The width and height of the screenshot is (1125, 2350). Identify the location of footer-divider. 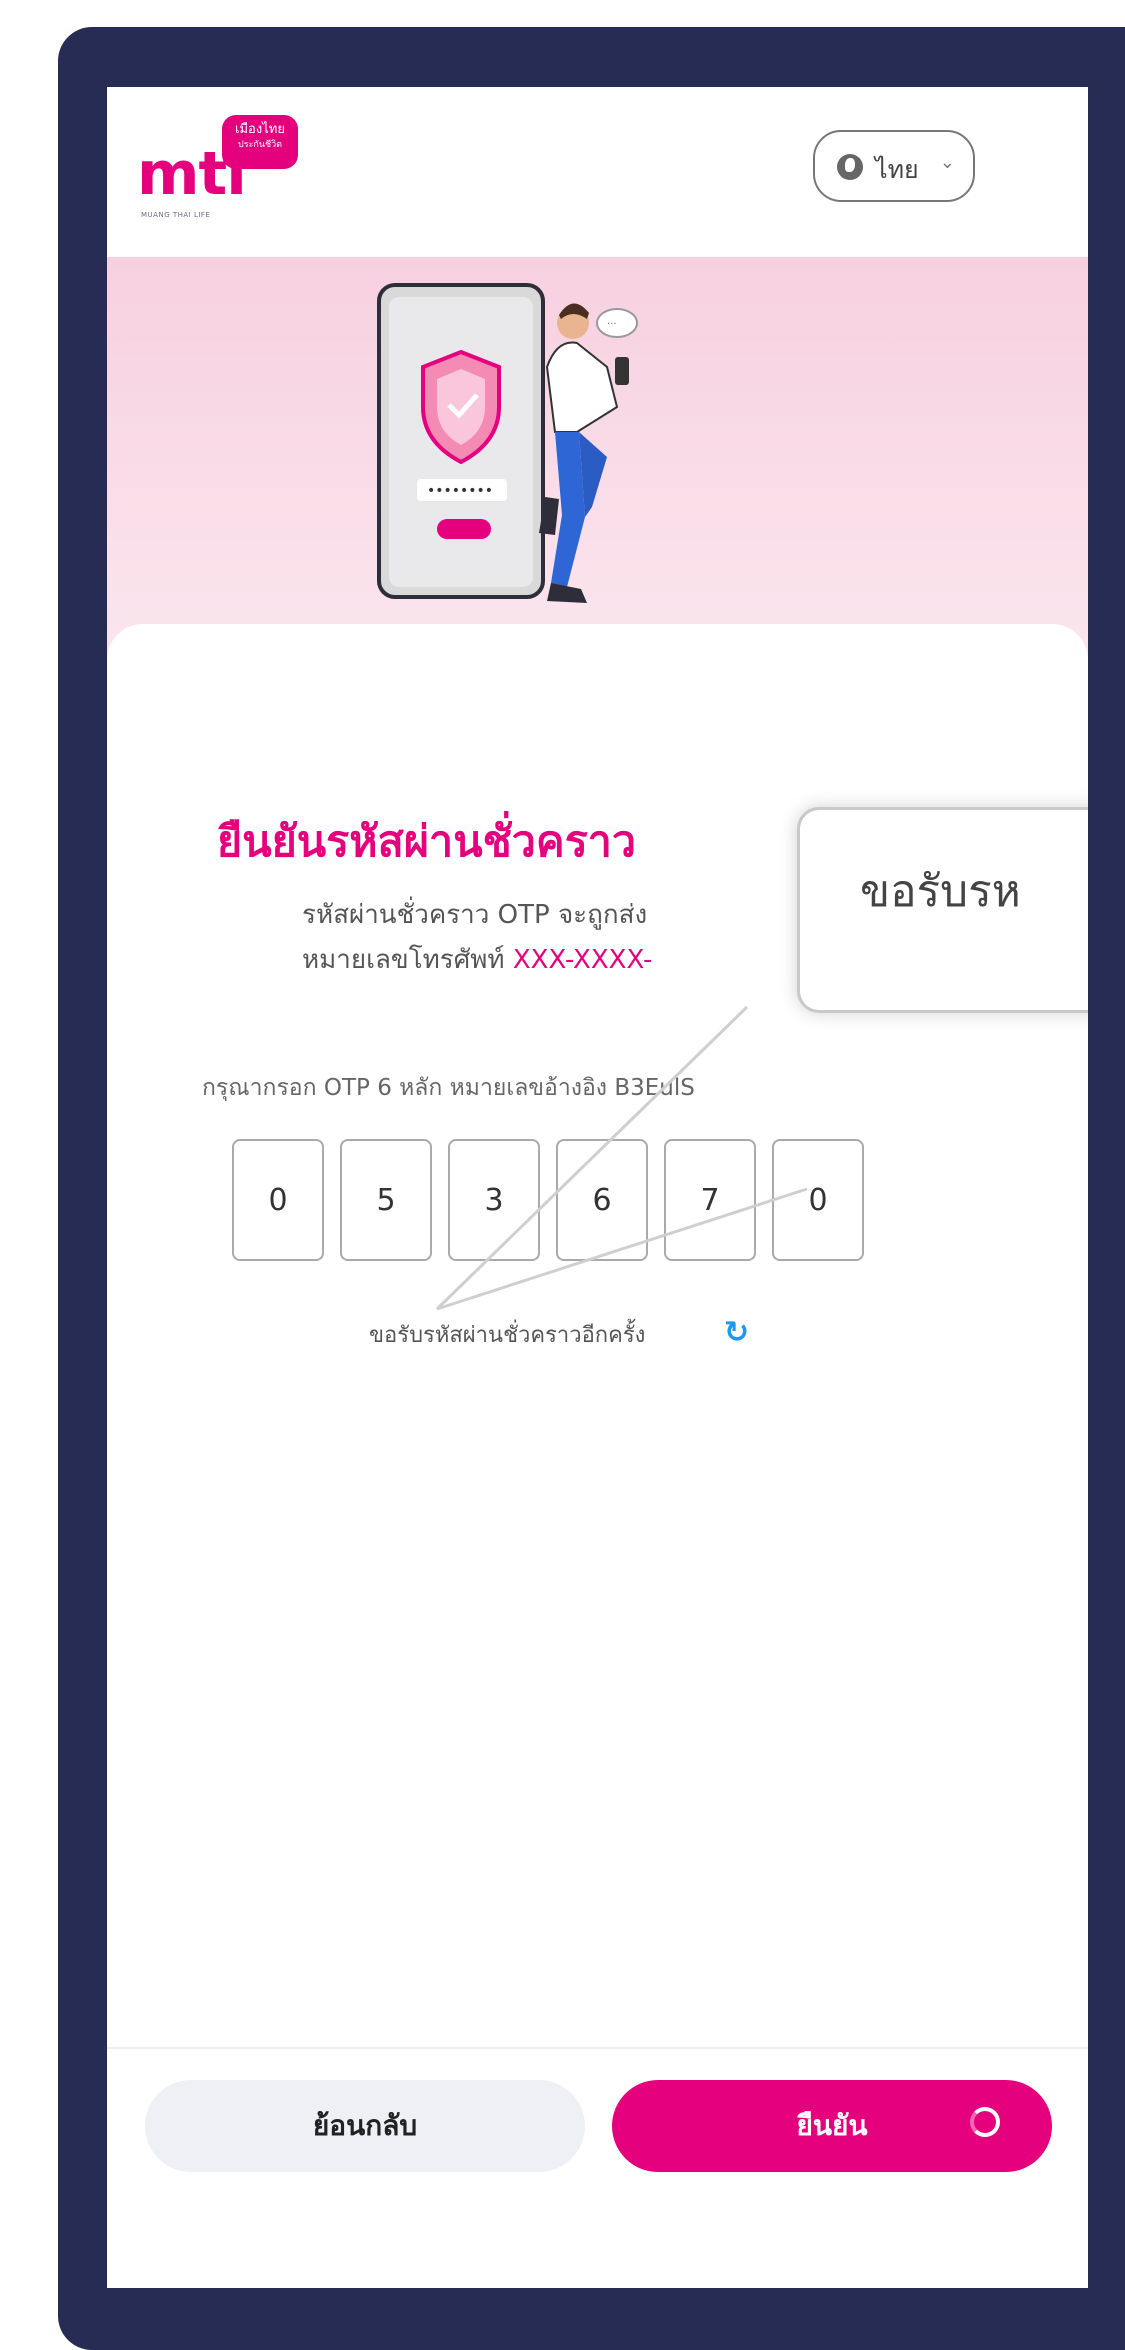
(597, 2048).